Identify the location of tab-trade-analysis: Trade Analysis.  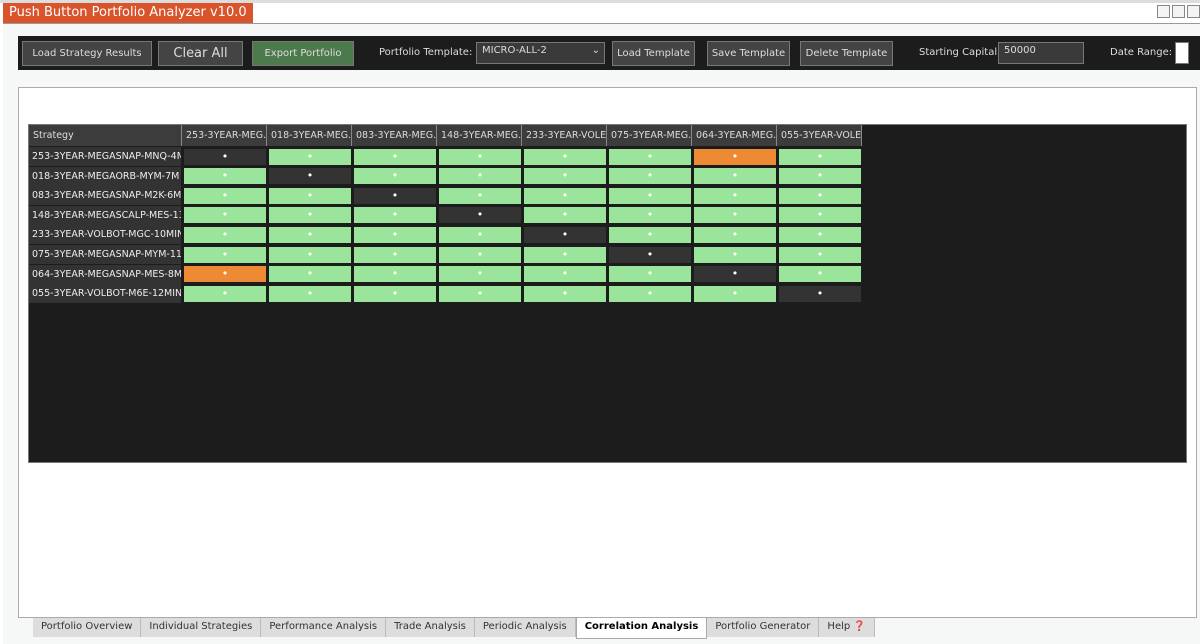
(430, 627).